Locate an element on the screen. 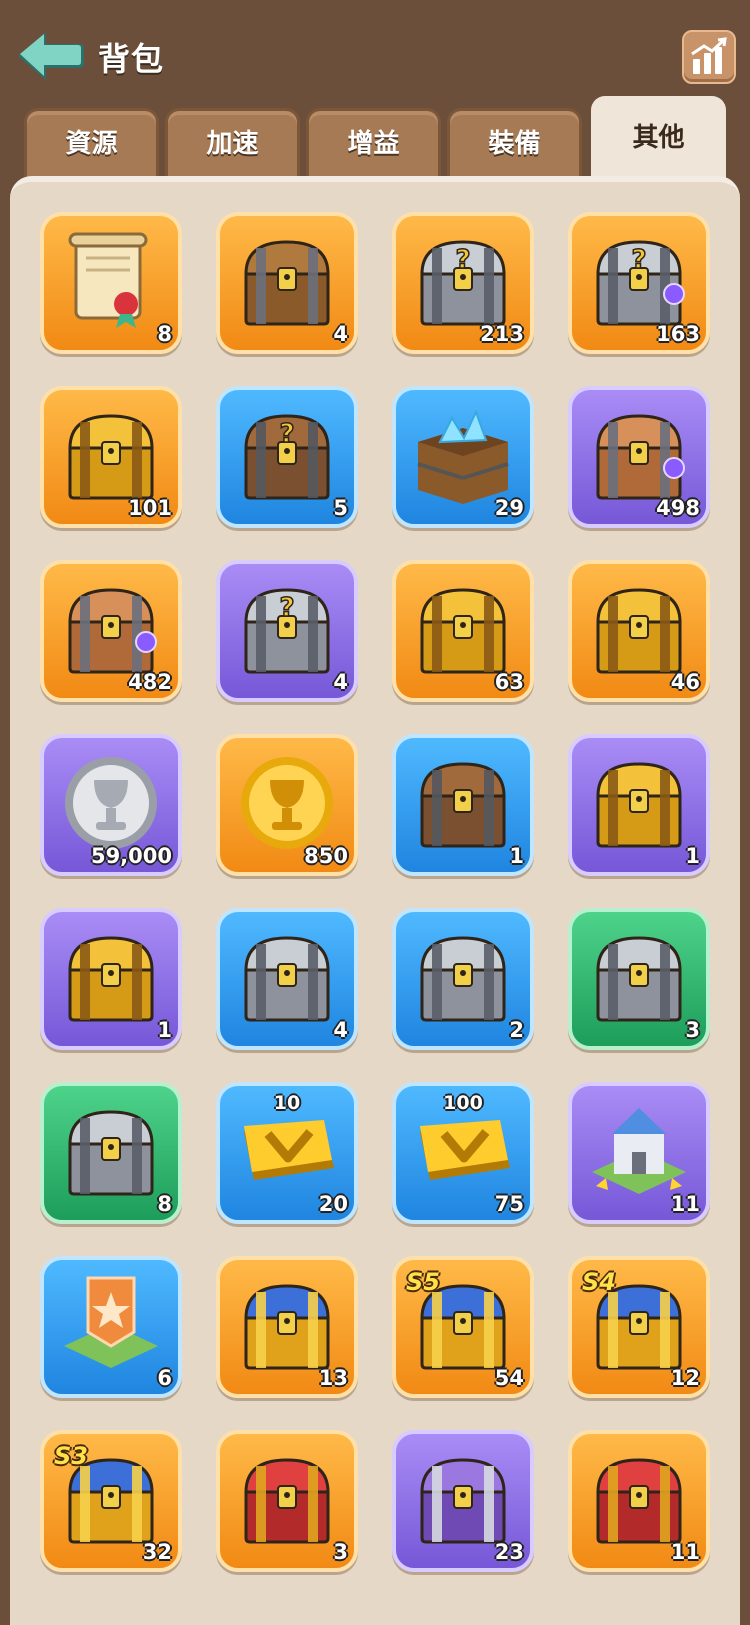 The height and width of the screenshot is (1625, 750). inventory-item: 482 is located at coordinates (111, 631).